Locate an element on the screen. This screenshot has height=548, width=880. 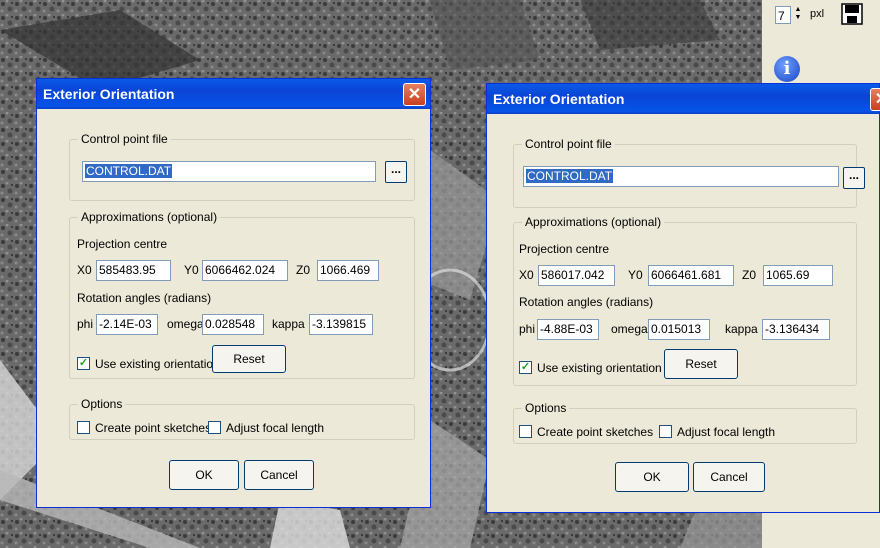
save-icon is located at coordinates (852, 14).